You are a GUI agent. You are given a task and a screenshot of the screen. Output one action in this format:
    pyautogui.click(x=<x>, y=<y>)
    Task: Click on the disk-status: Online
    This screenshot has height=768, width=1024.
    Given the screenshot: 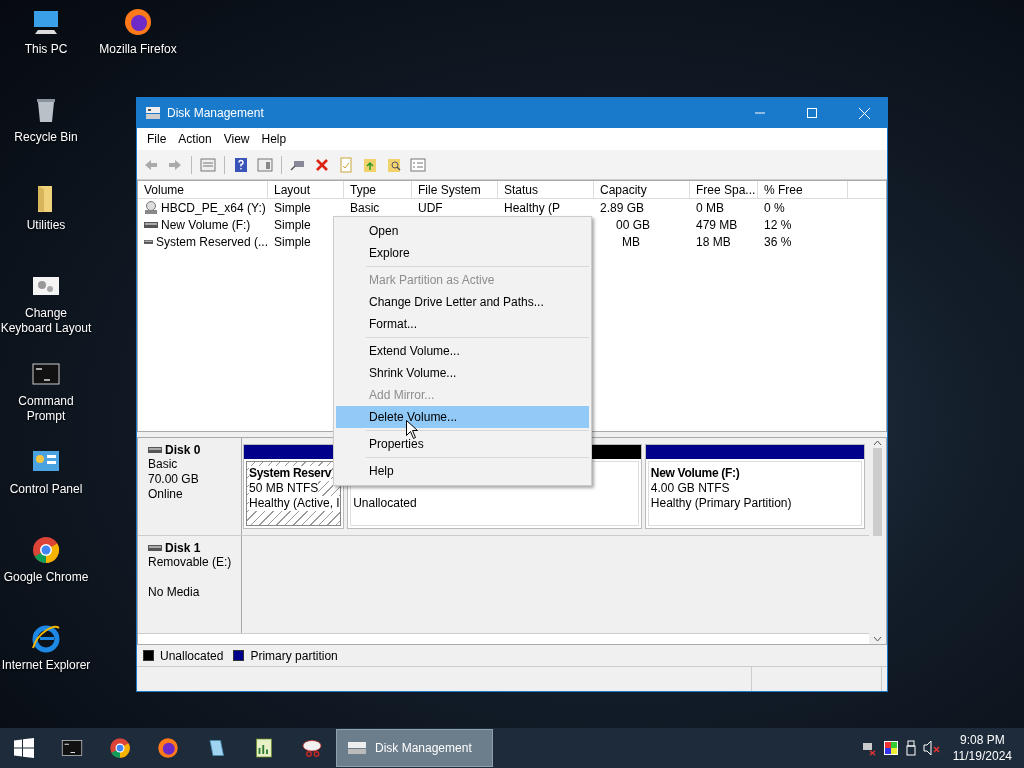 What is the action you would take?
    pyautogui.click(x=166, y=494)
    